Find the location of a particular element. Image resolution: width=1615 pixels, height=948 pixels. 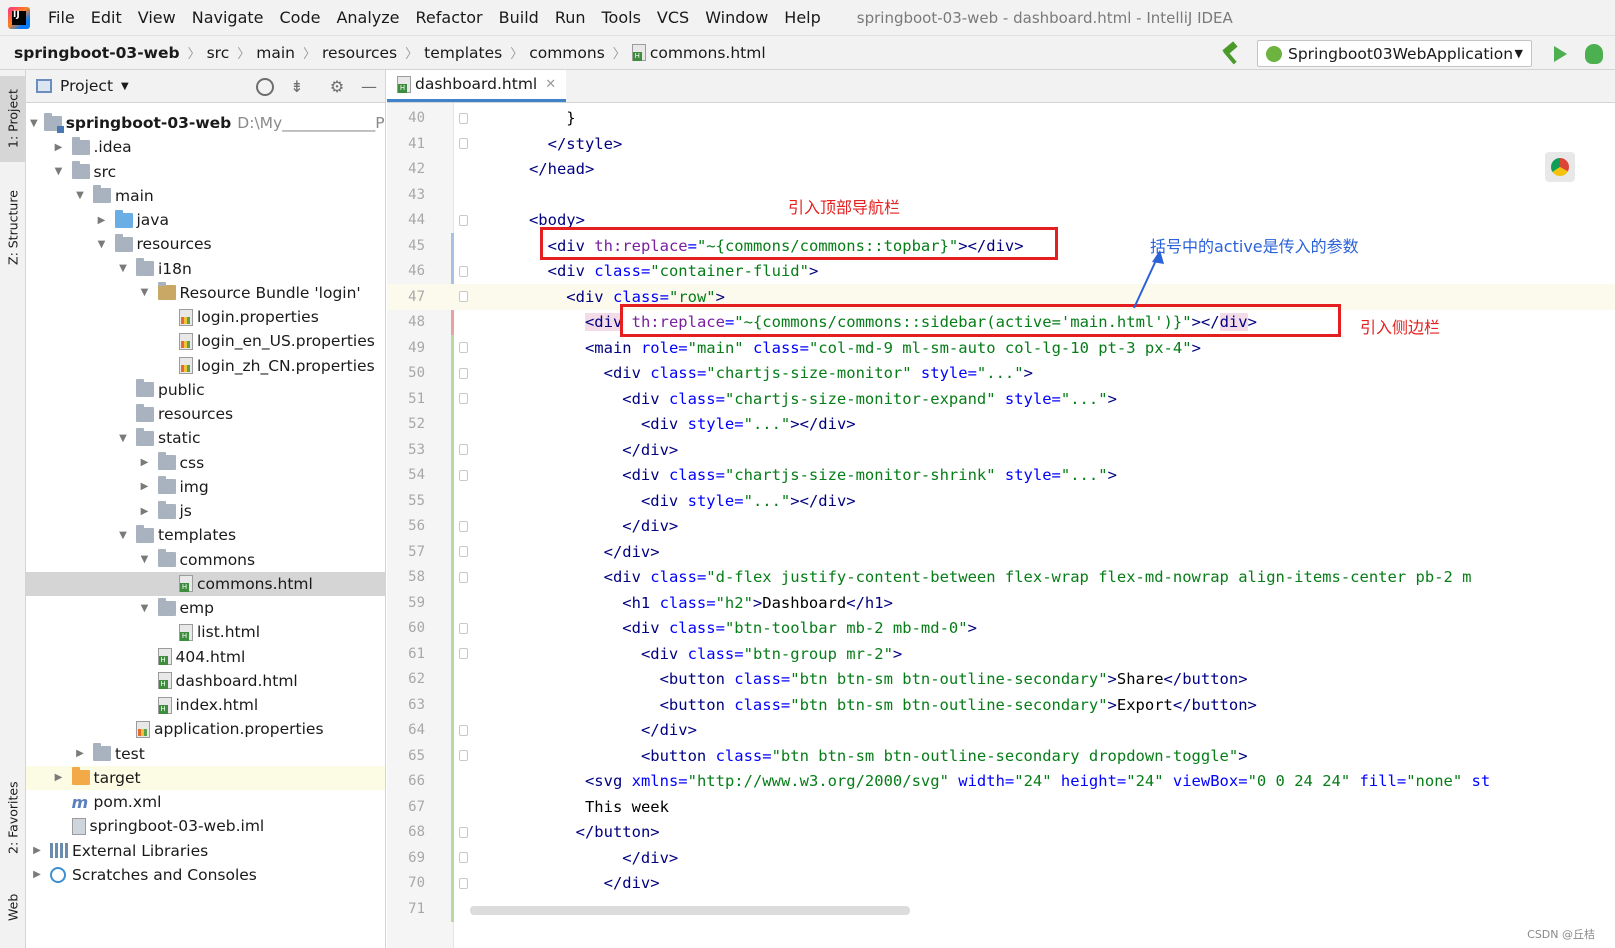

tree-node: ▶ target is located at coordinates (205, 777).